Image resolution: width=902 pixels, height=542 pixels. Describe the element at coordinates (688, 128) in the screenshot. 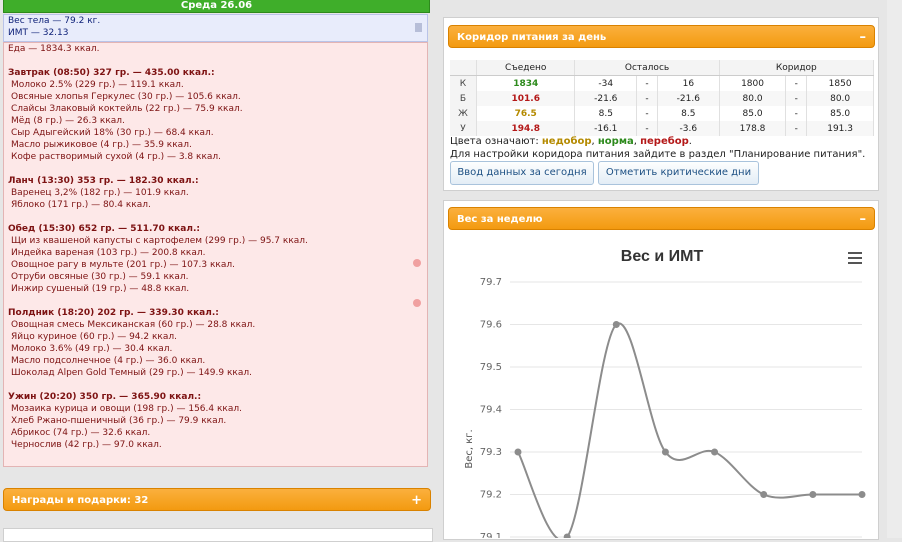

I see `left-to: -3.6` at that location.